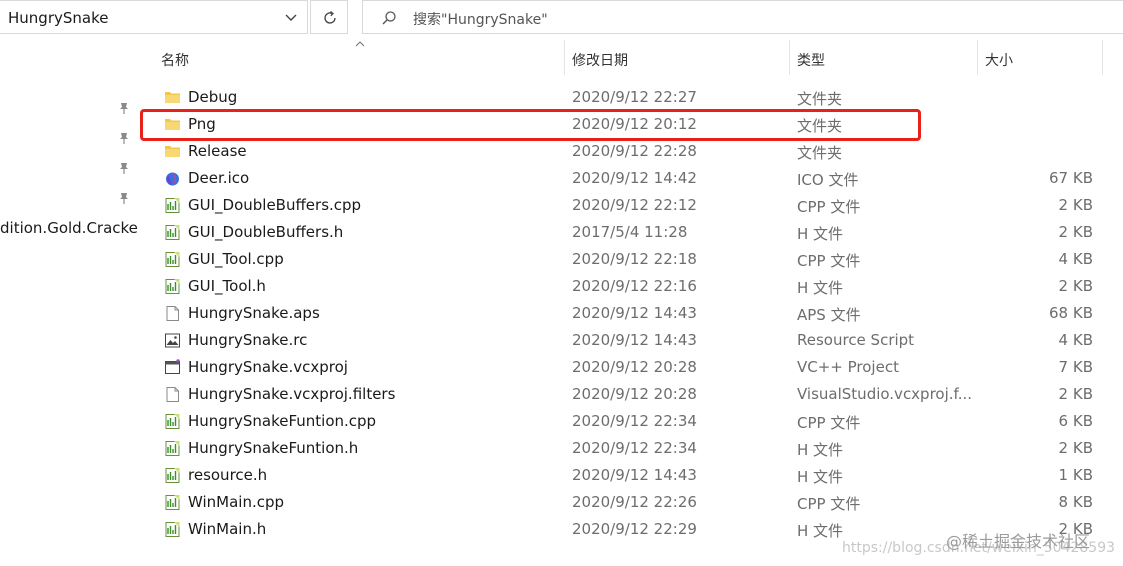 The image size is (1123, 566). I want to click on file-name: HungrySnake.aps, so click(254, 313).